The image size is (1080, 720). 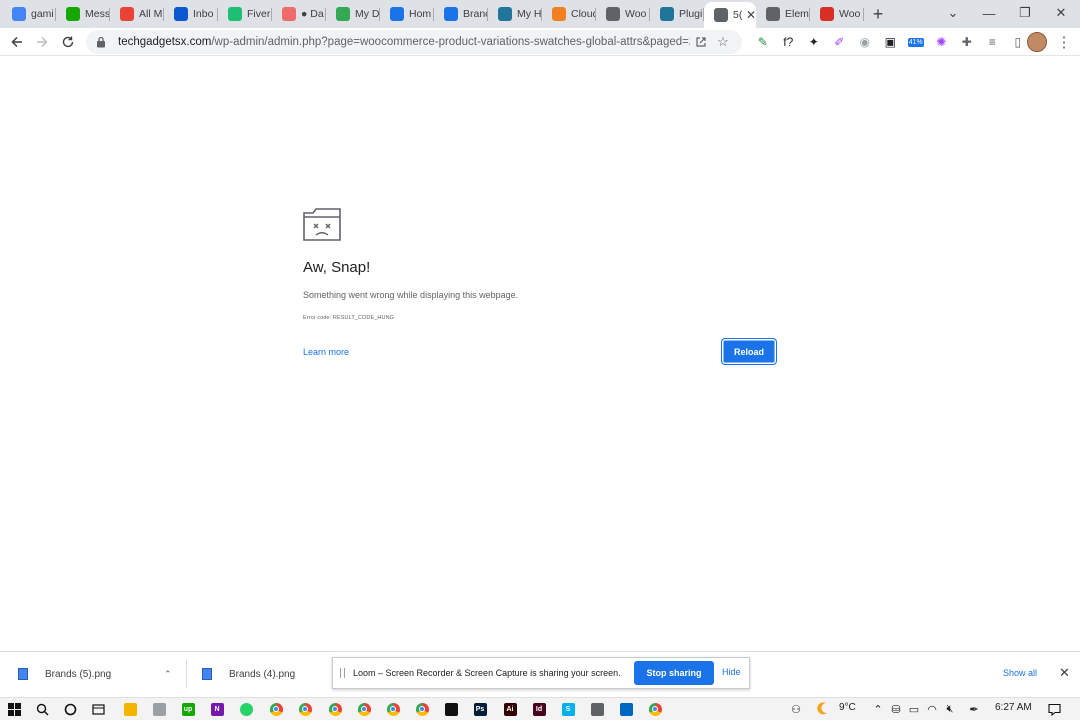 What do you see at coordinates (691, 14) in the screenshot?
I see `tab-label: Plugi` at bounding box center [691, 14].